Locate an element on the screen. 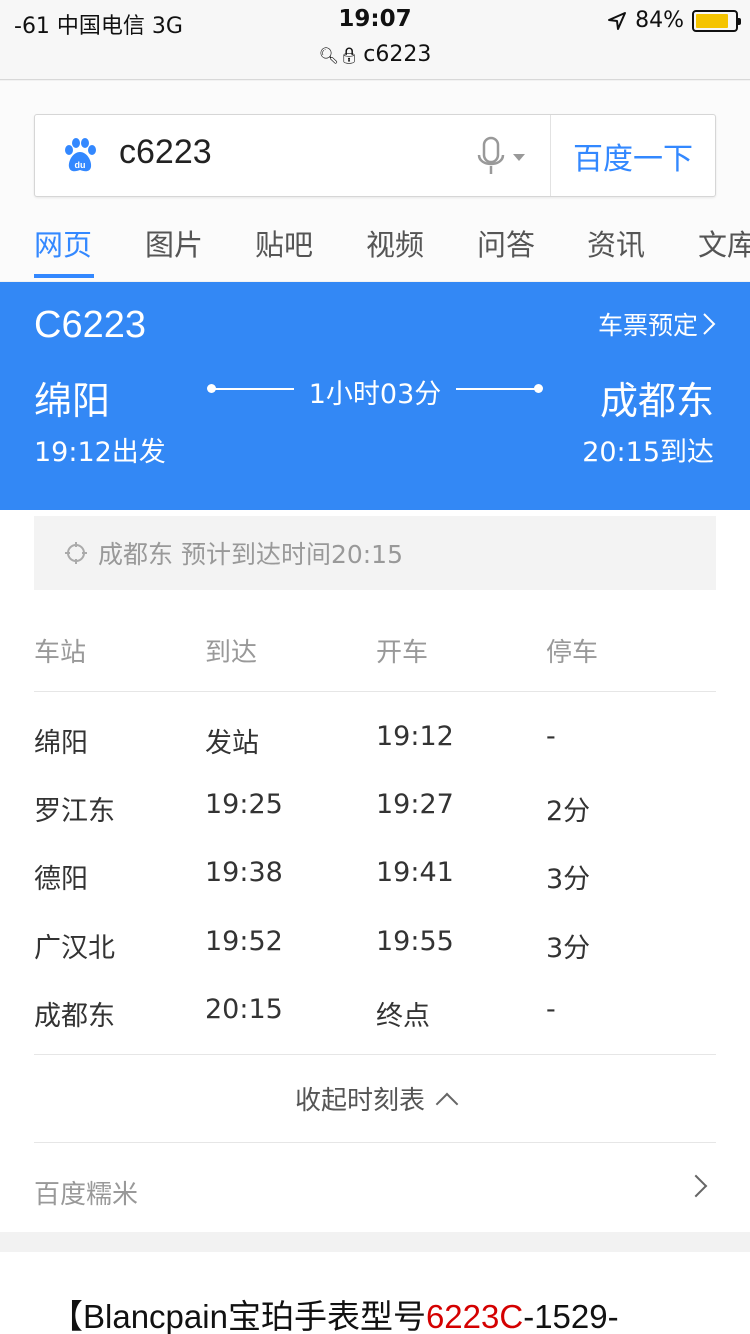 The width and height of the screenshot is (750, 1334). address-bar: 🔍︎🔒︎ c6223 is located at coordinates (375, 54).